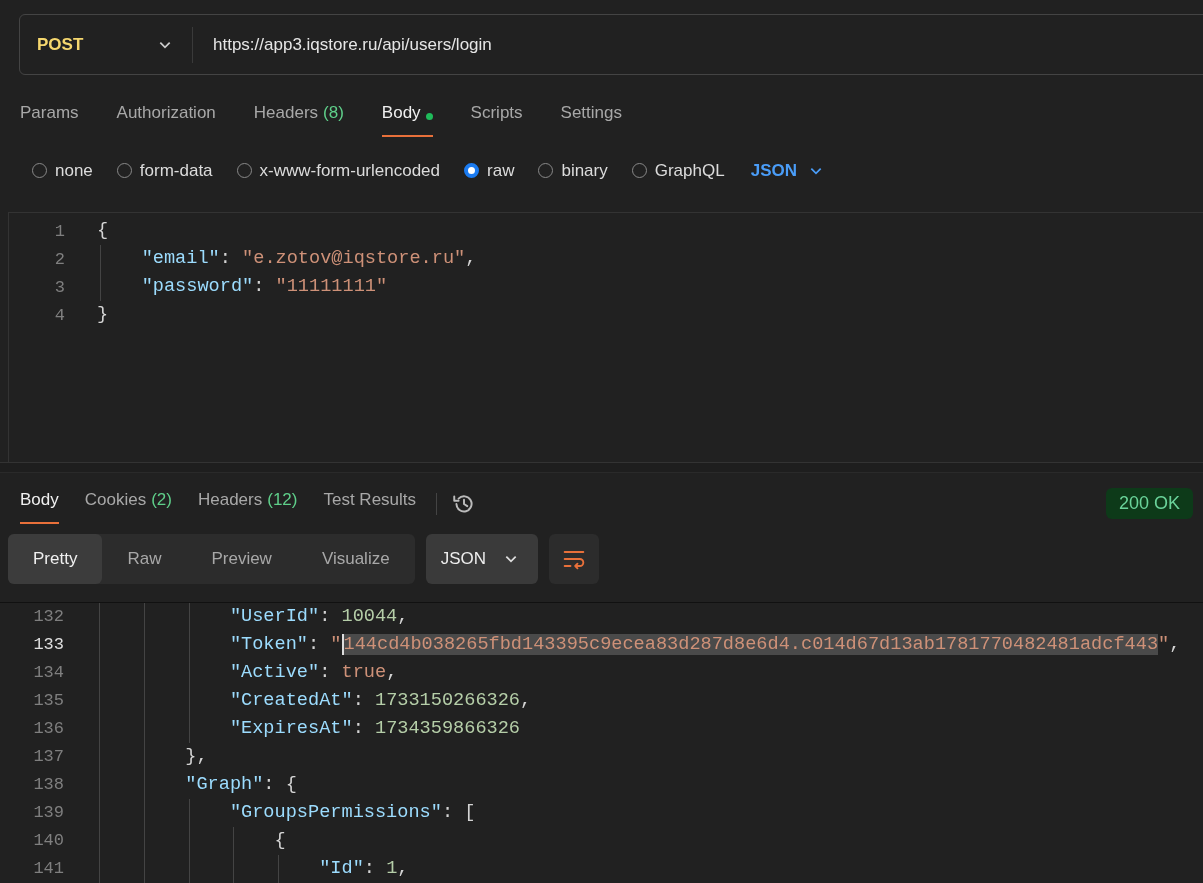  I want to click on radio-option: GraphQL, so click(678, 170).